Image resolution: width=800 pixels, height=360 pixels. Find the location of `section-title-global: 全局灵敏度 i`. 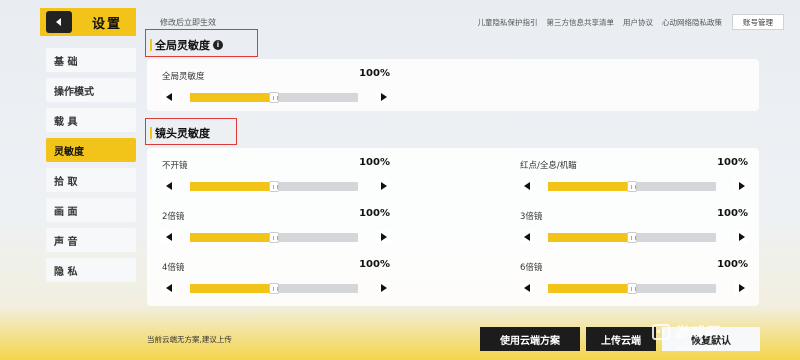

section-title-global: 全局灵敏度 i is located at coordinates (186, 45).